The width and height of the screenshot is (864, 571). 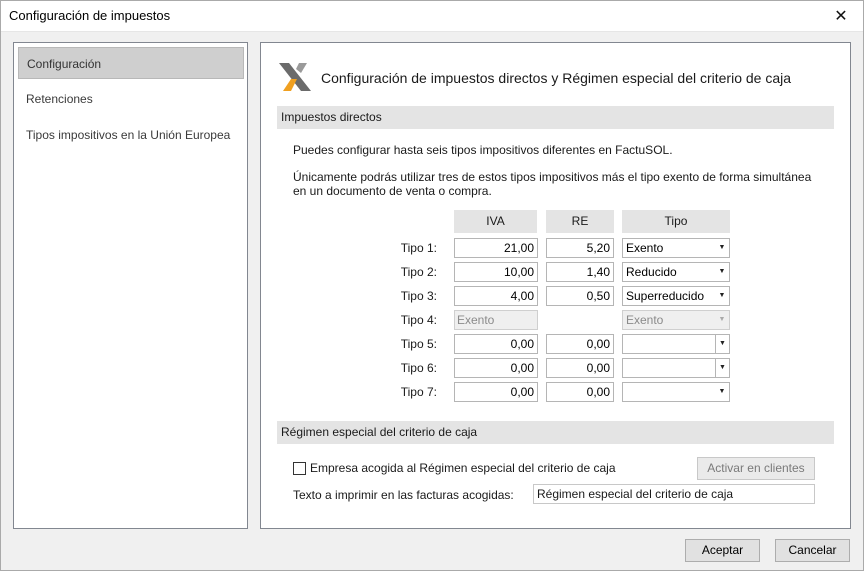 What do you see at coordinates (496, 320) in the screenshot?
I see `iva-input-tipo-4: Exento` at bounding box center [496, 320].